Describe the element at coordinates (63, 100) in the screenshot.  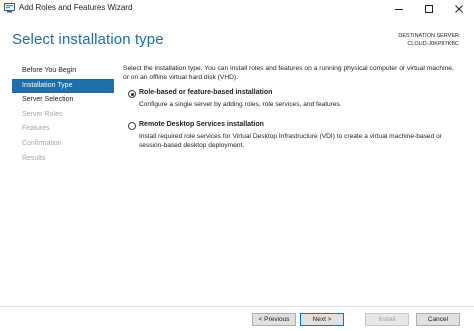
I see `nav-item-server-selection: Server Selection` at that location.